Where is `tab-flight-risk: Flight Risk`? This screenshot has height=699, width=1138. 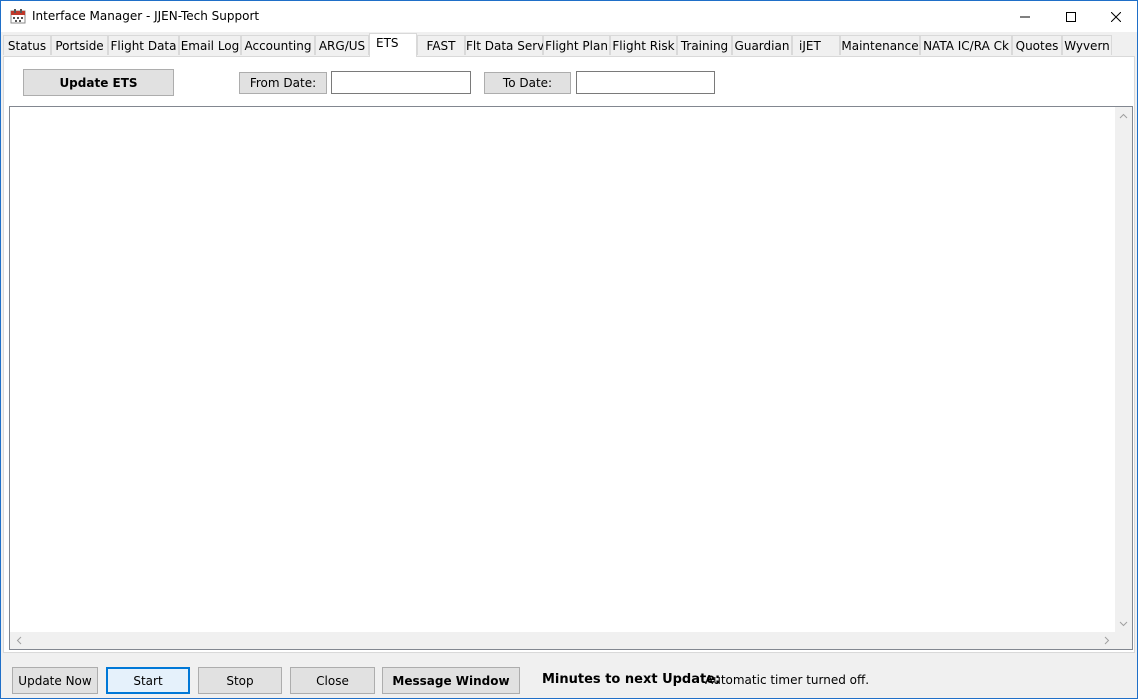
tab-flight-risk: Flight Risk is located at coordinates (643, 45).